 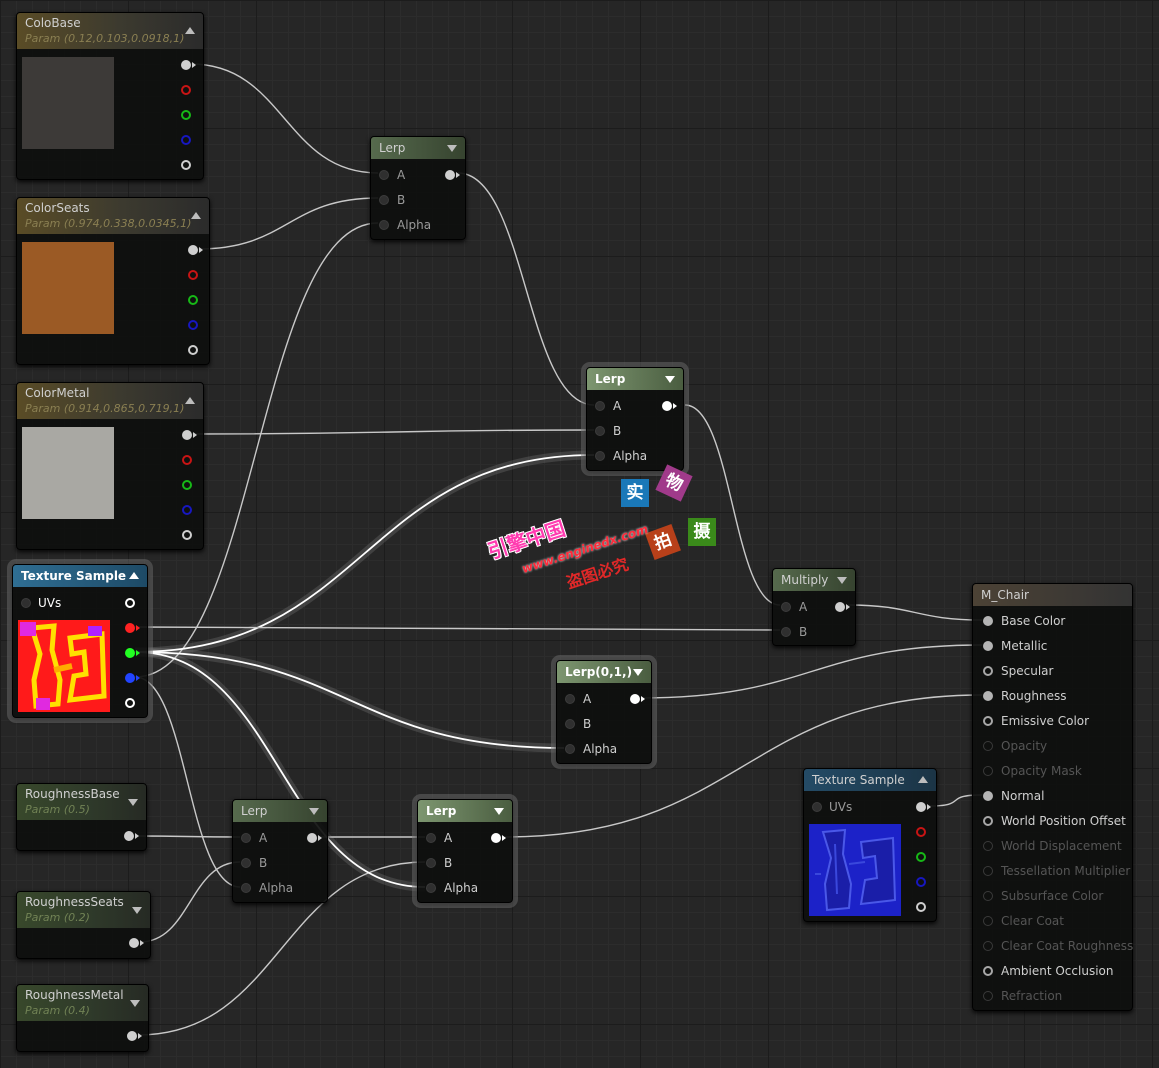 I want to click on wire-lerp01-to-roughness, so click(x=811, y=671).